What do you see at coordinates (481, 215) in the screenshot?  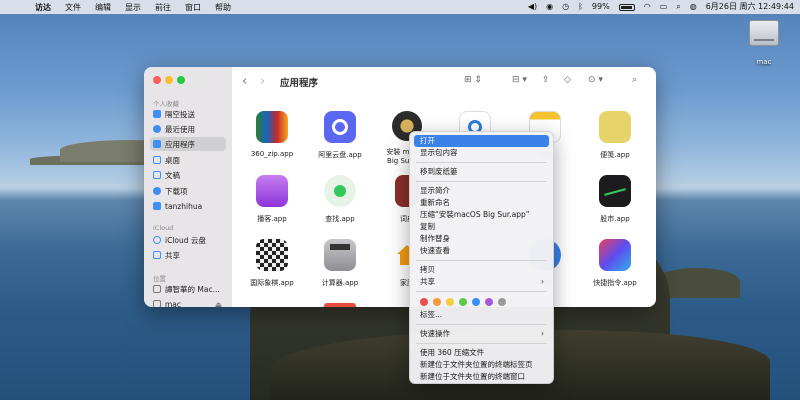 I see `menu-item-compress: 压缩“安裝macOS Big Sur.app”` at bounding box center [481, 215].